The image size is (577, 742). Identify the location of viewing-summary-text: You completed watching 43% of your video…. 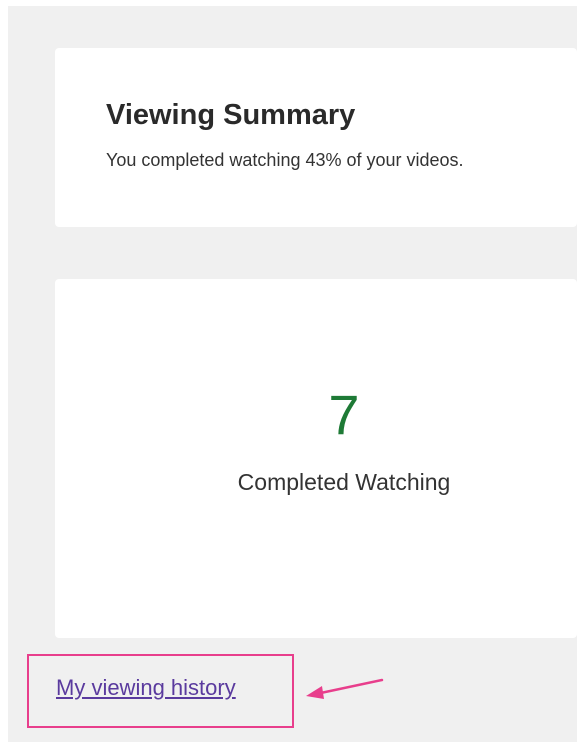
(285, 160).